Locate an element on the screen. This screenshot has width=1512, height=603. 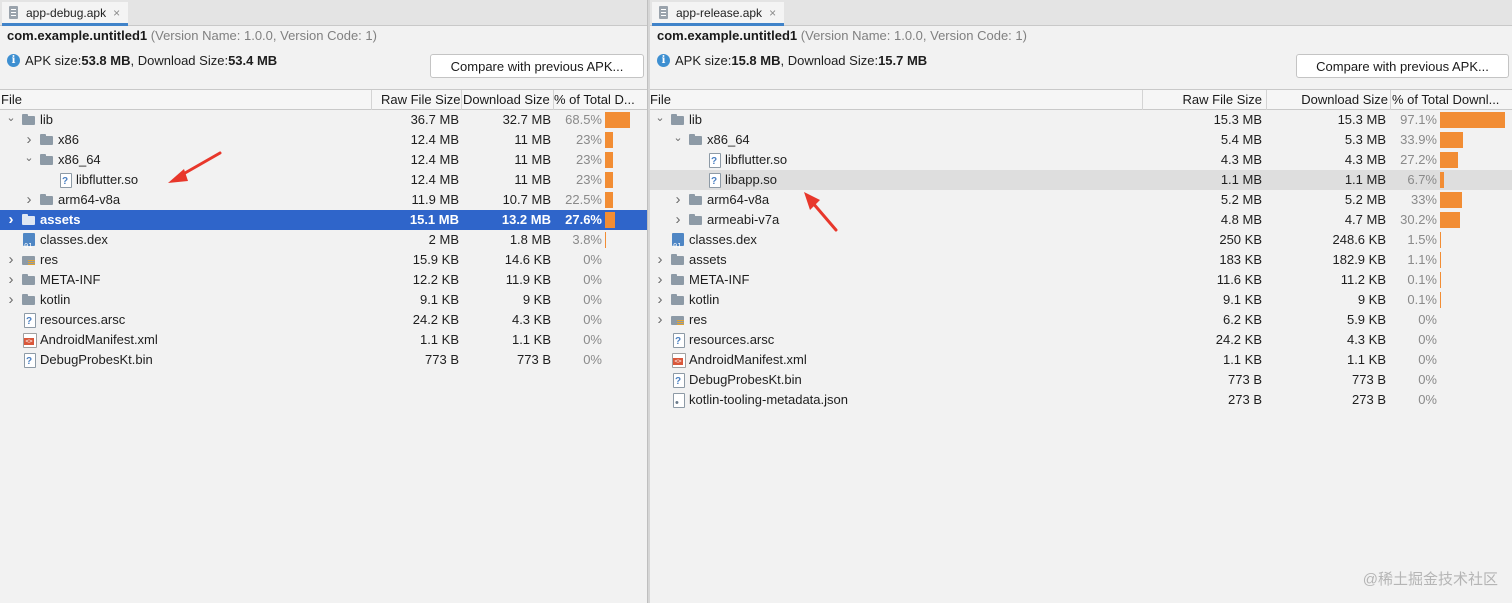
file-name-cell: DebugProbesKt.bin is located at coordinates (185, 360).